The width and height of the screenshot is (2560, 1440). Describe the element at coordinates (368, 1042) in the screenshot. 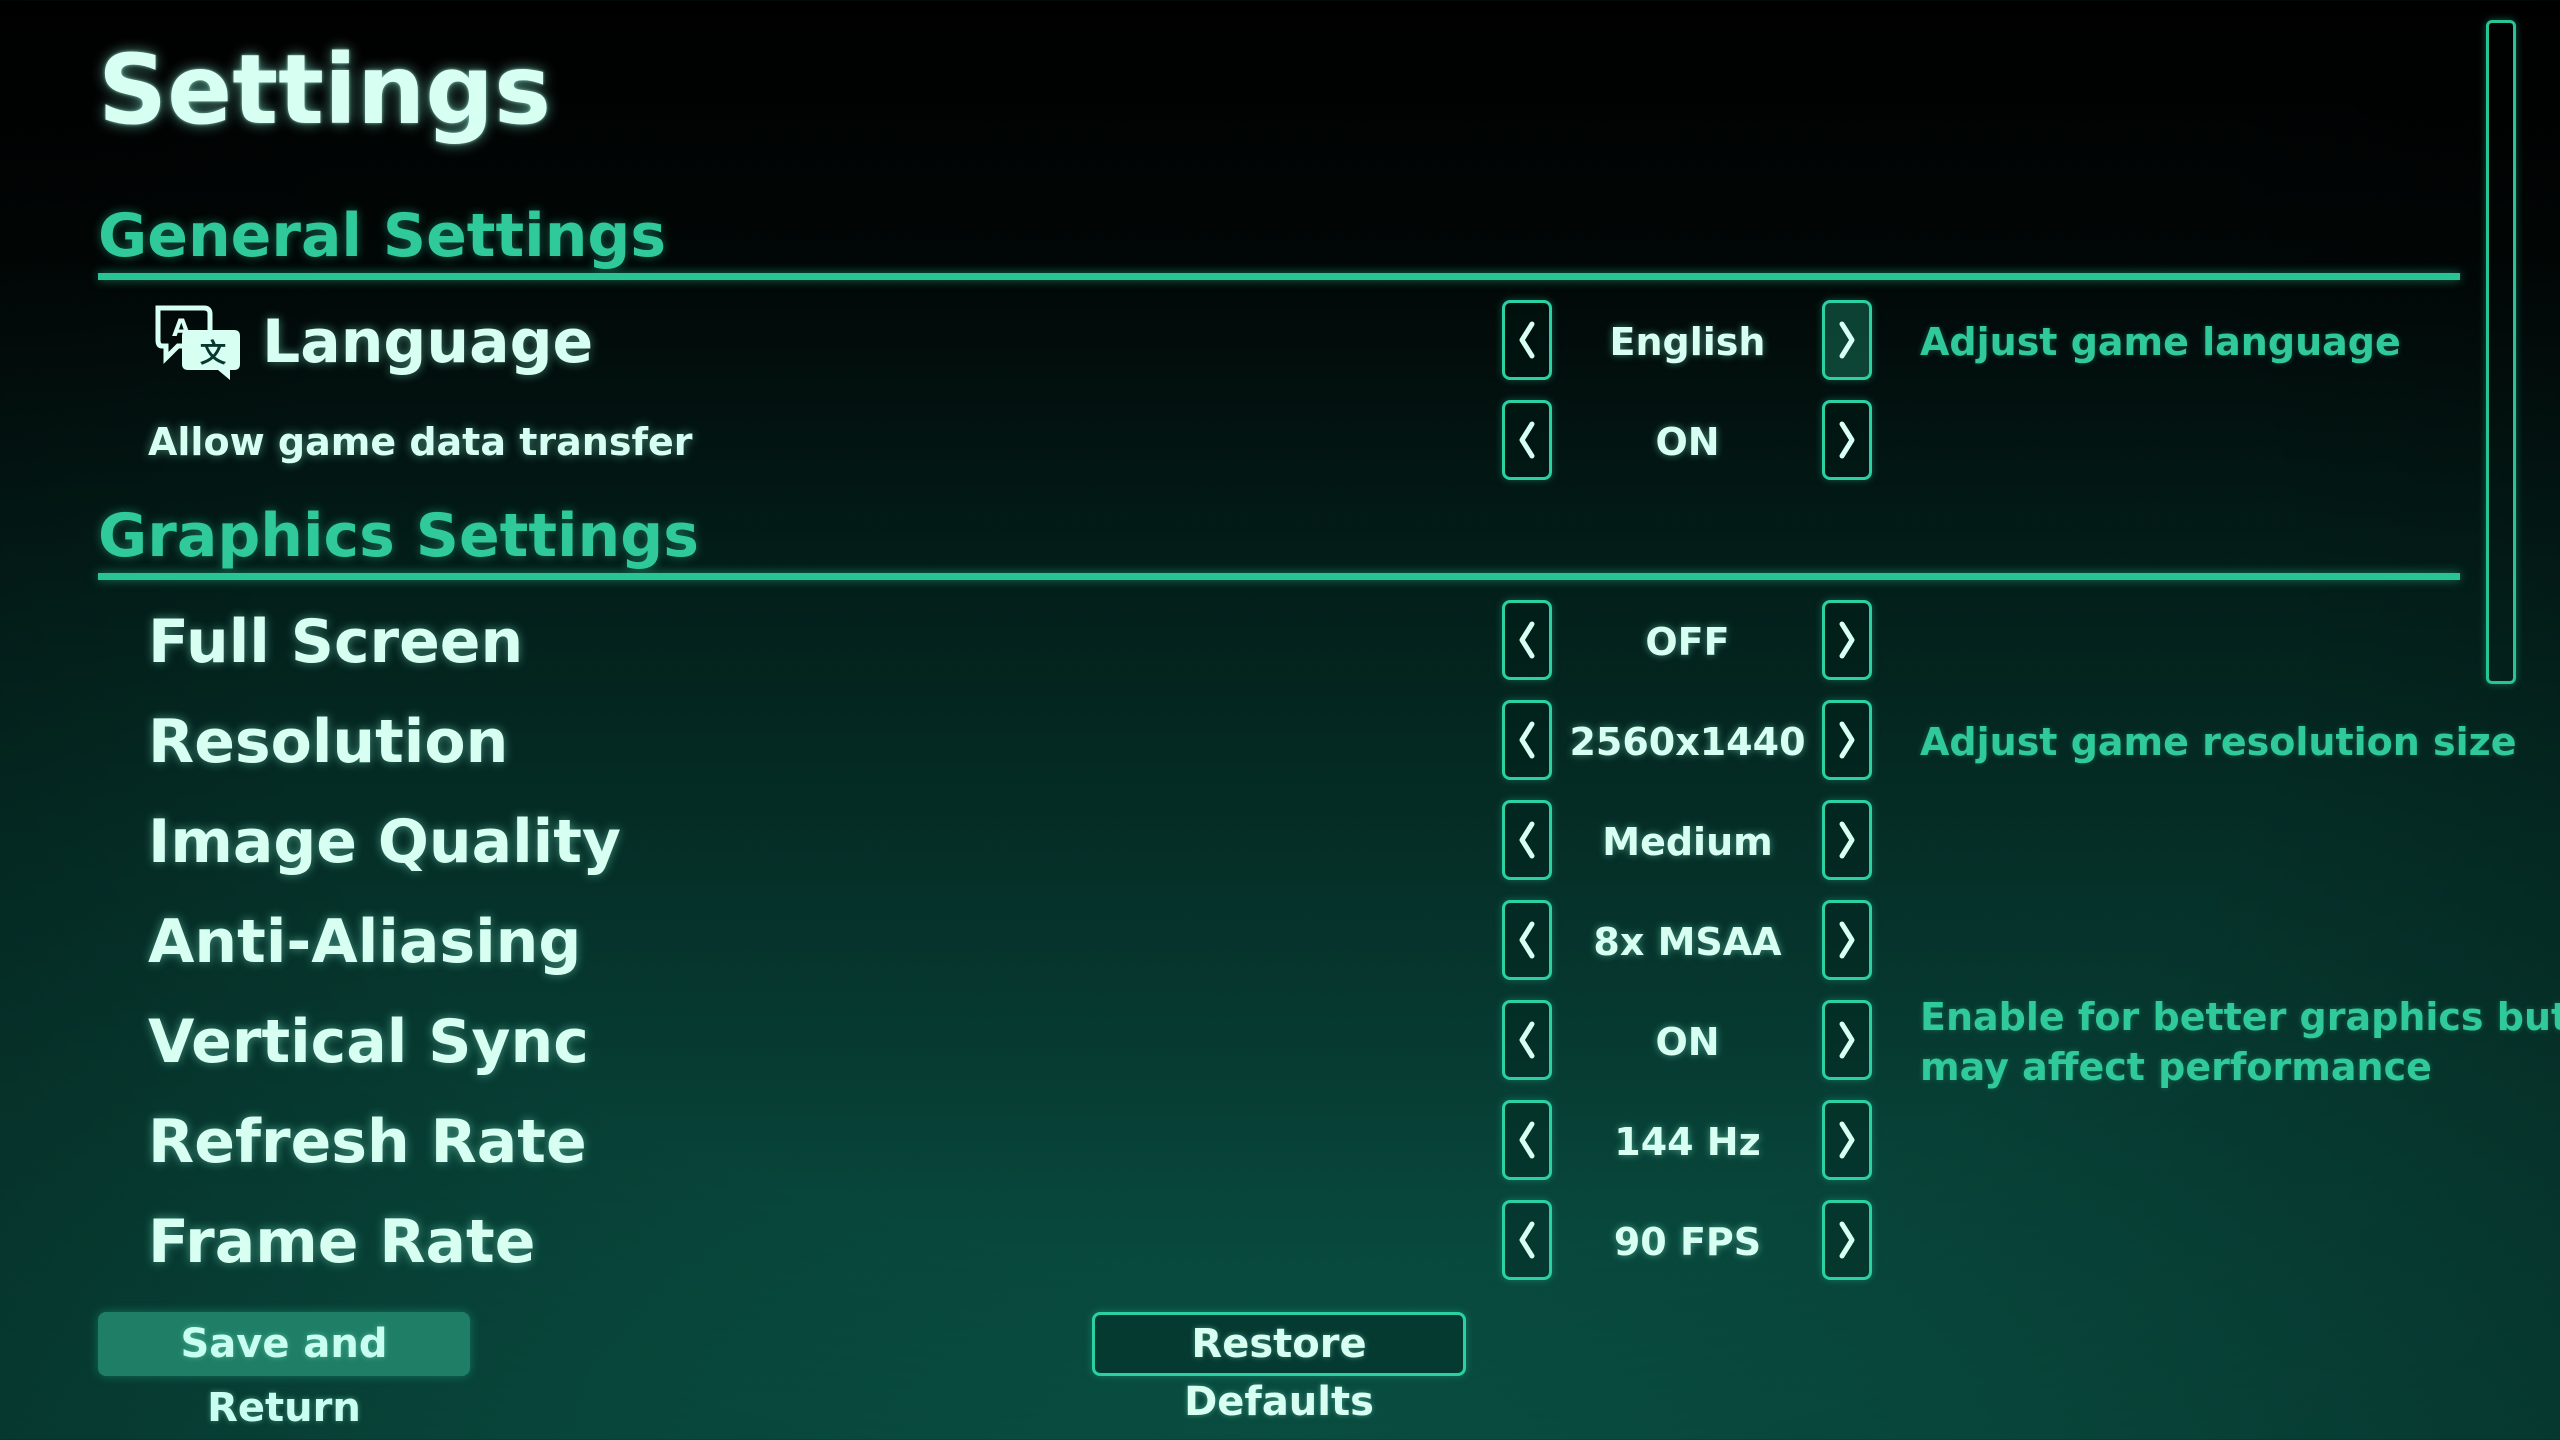

I see `vertical-sync-label: Vertical Sync` at that location.